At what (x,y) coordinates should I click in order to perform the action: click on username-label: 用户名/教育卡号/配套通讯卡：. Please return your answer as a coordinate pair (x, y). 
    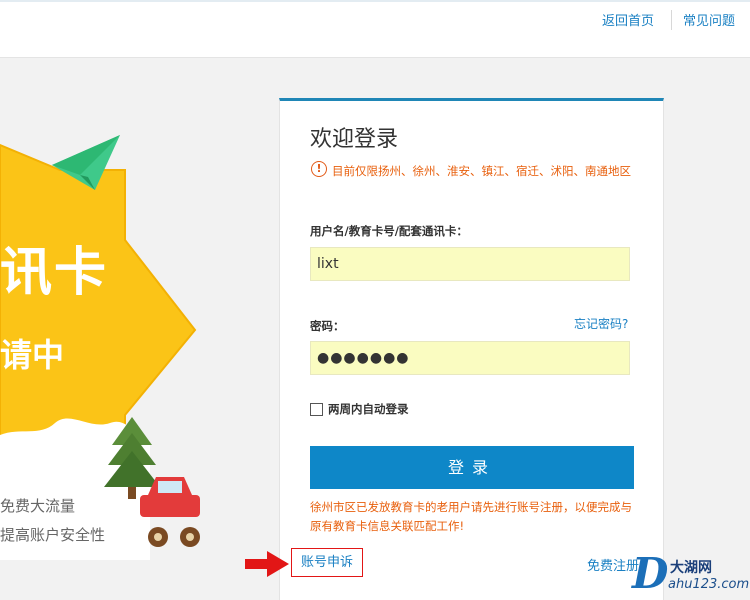
    Looking at the image, I should click on (389, 231).